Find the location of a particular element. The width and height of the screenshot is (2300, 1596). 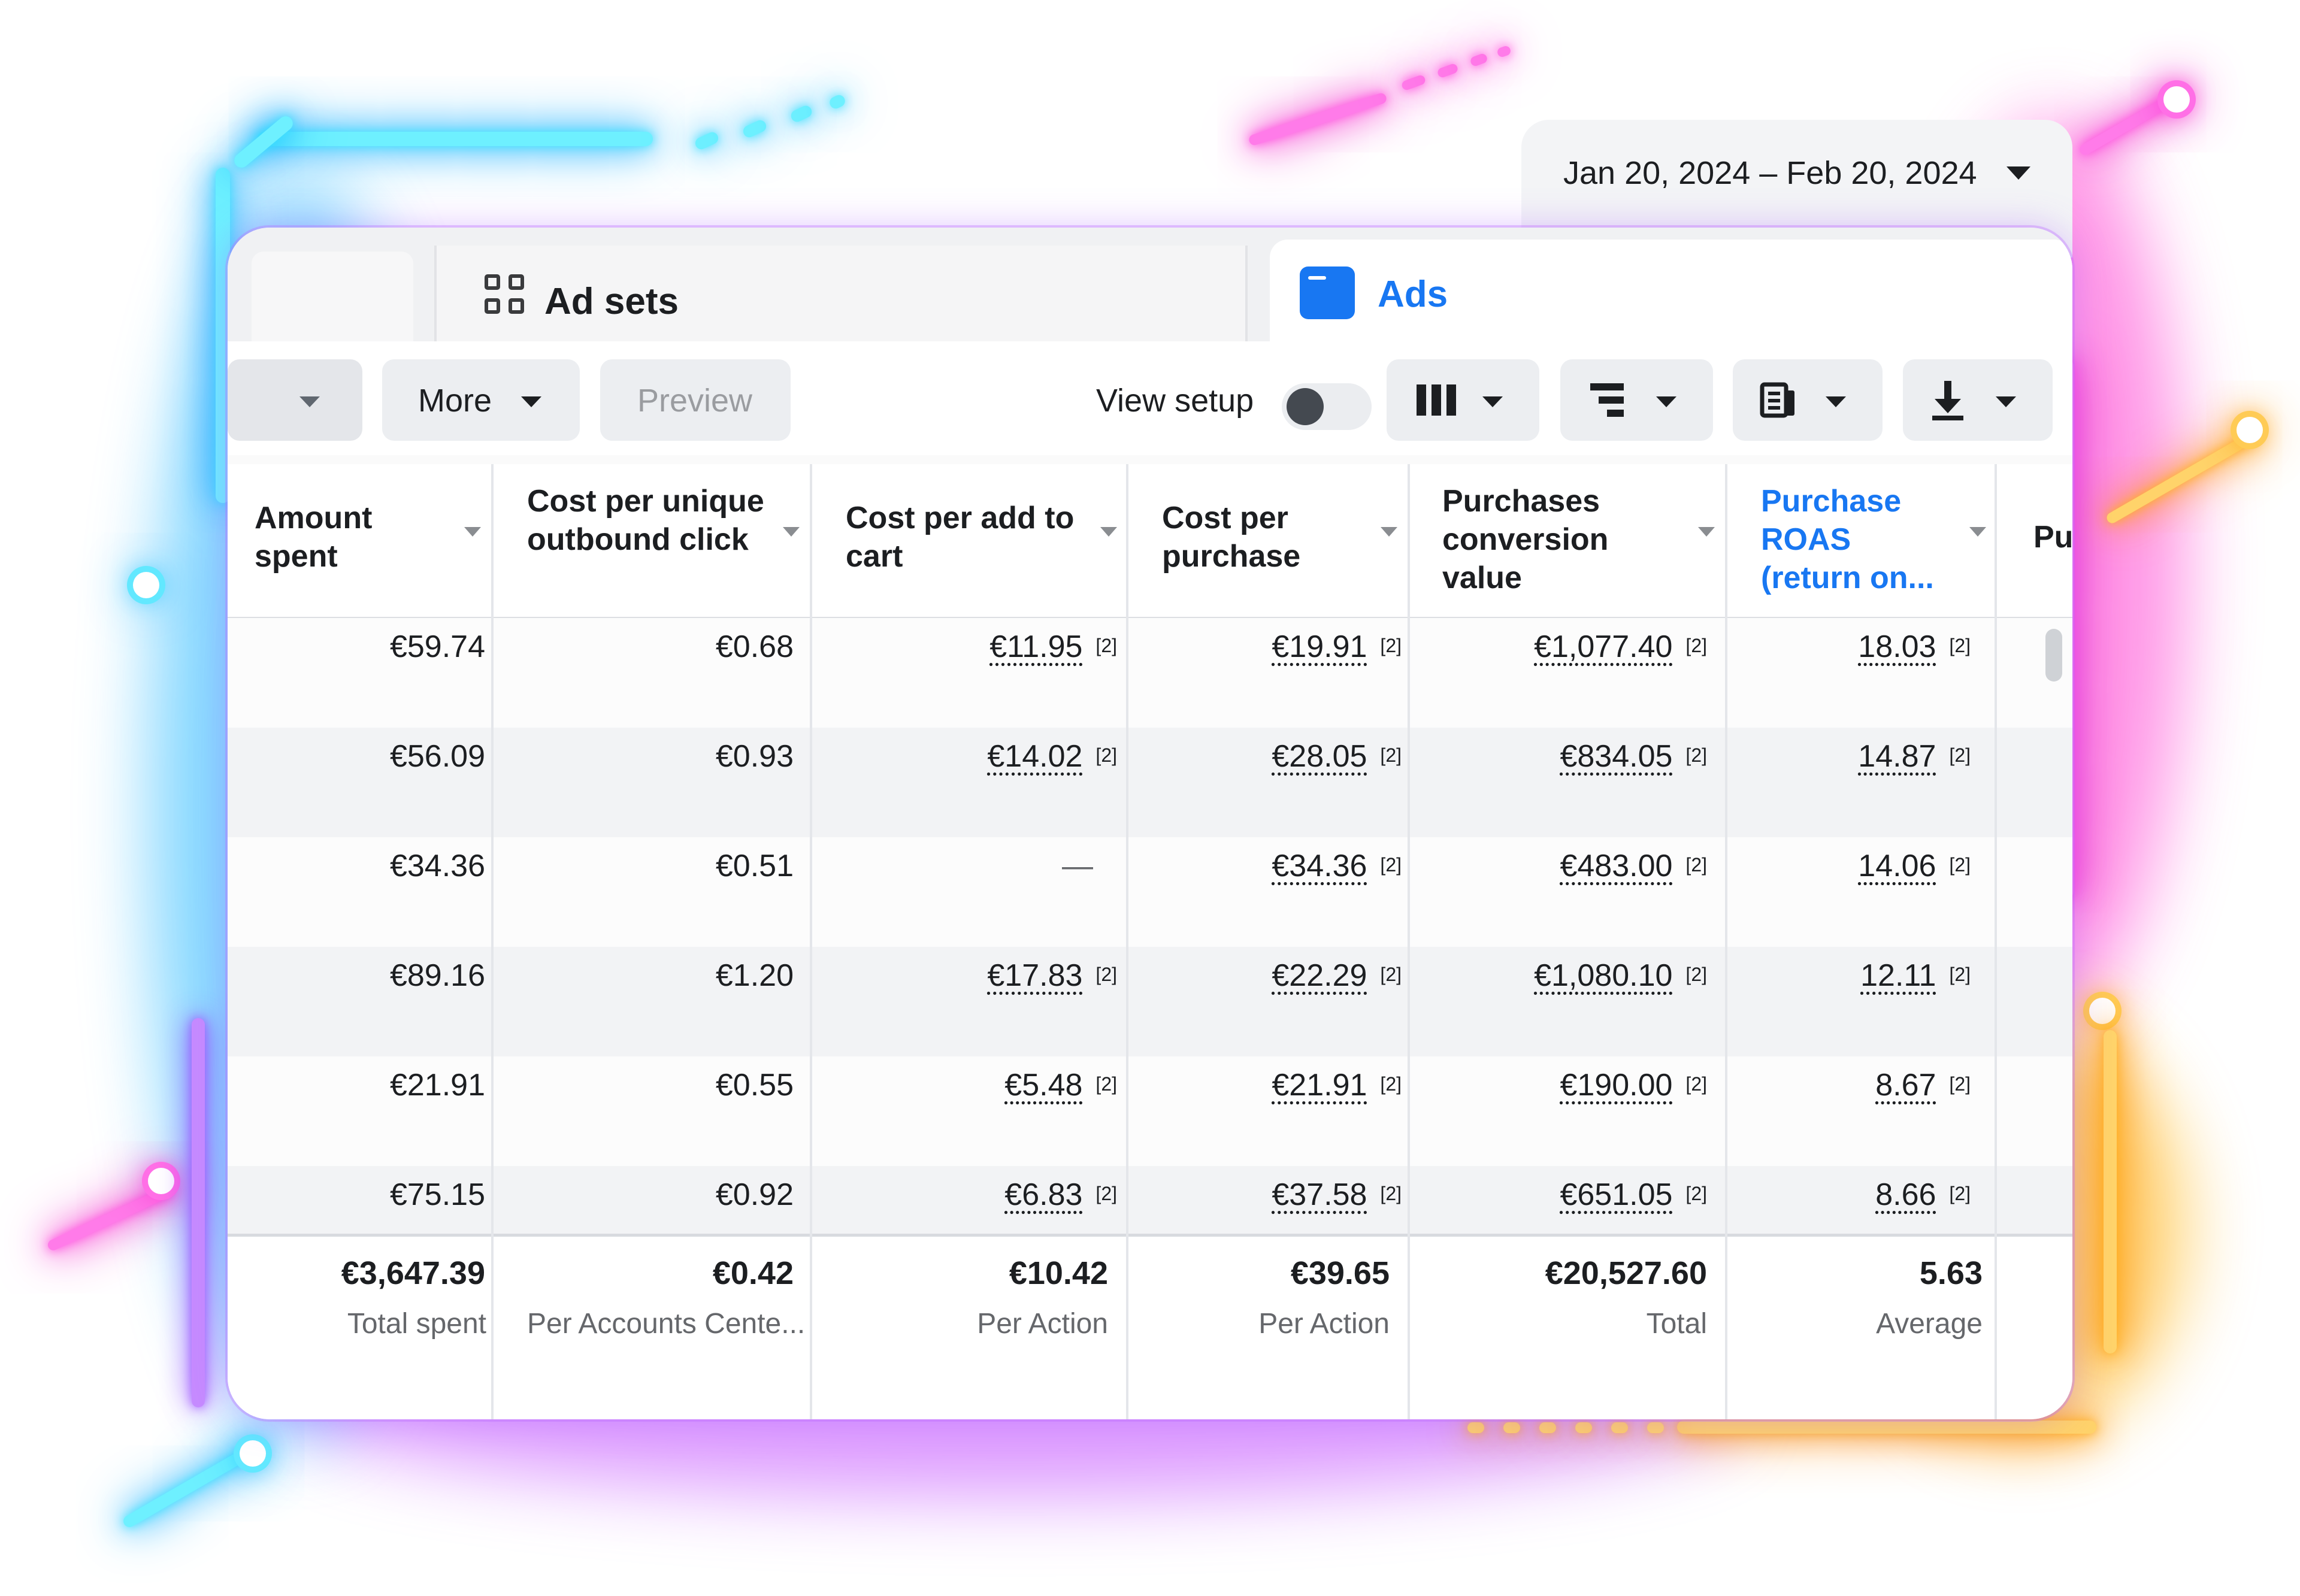

cell-value: €28.05 is located at coordinates (1319, 756).